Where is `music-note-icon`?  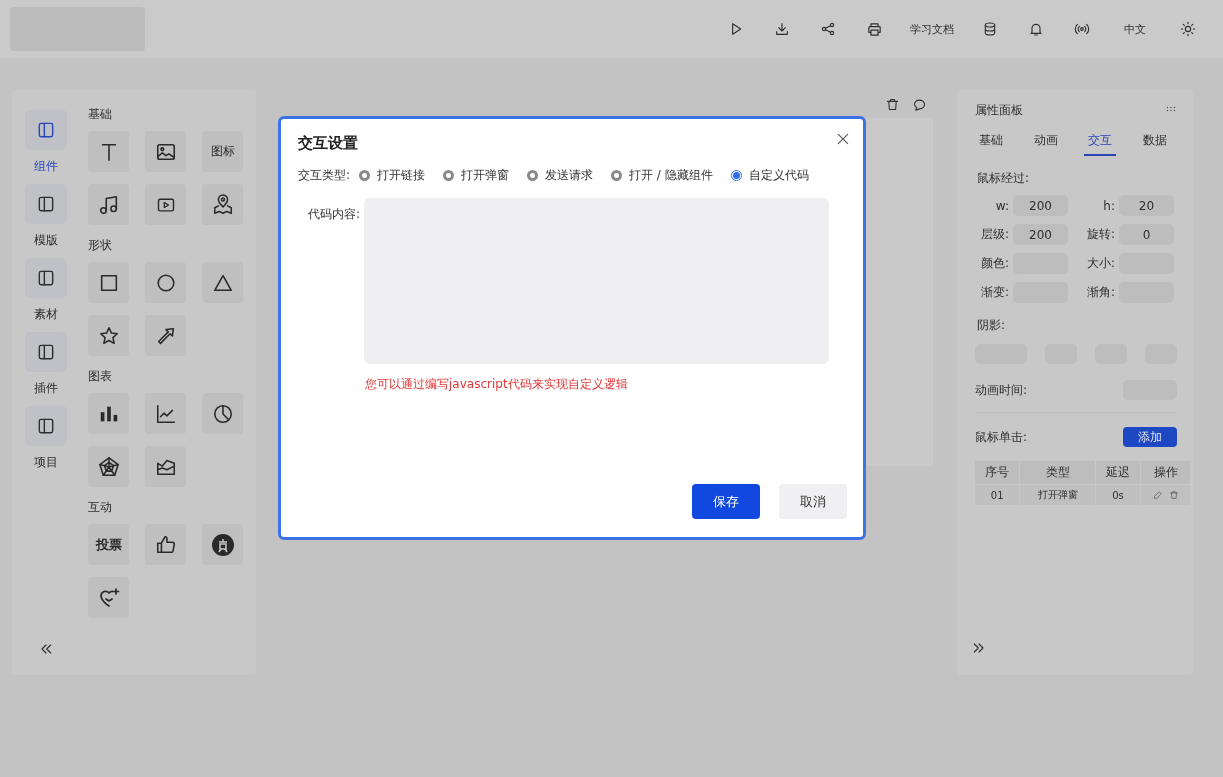
music-note-icon is located at coordinates (108, 204).